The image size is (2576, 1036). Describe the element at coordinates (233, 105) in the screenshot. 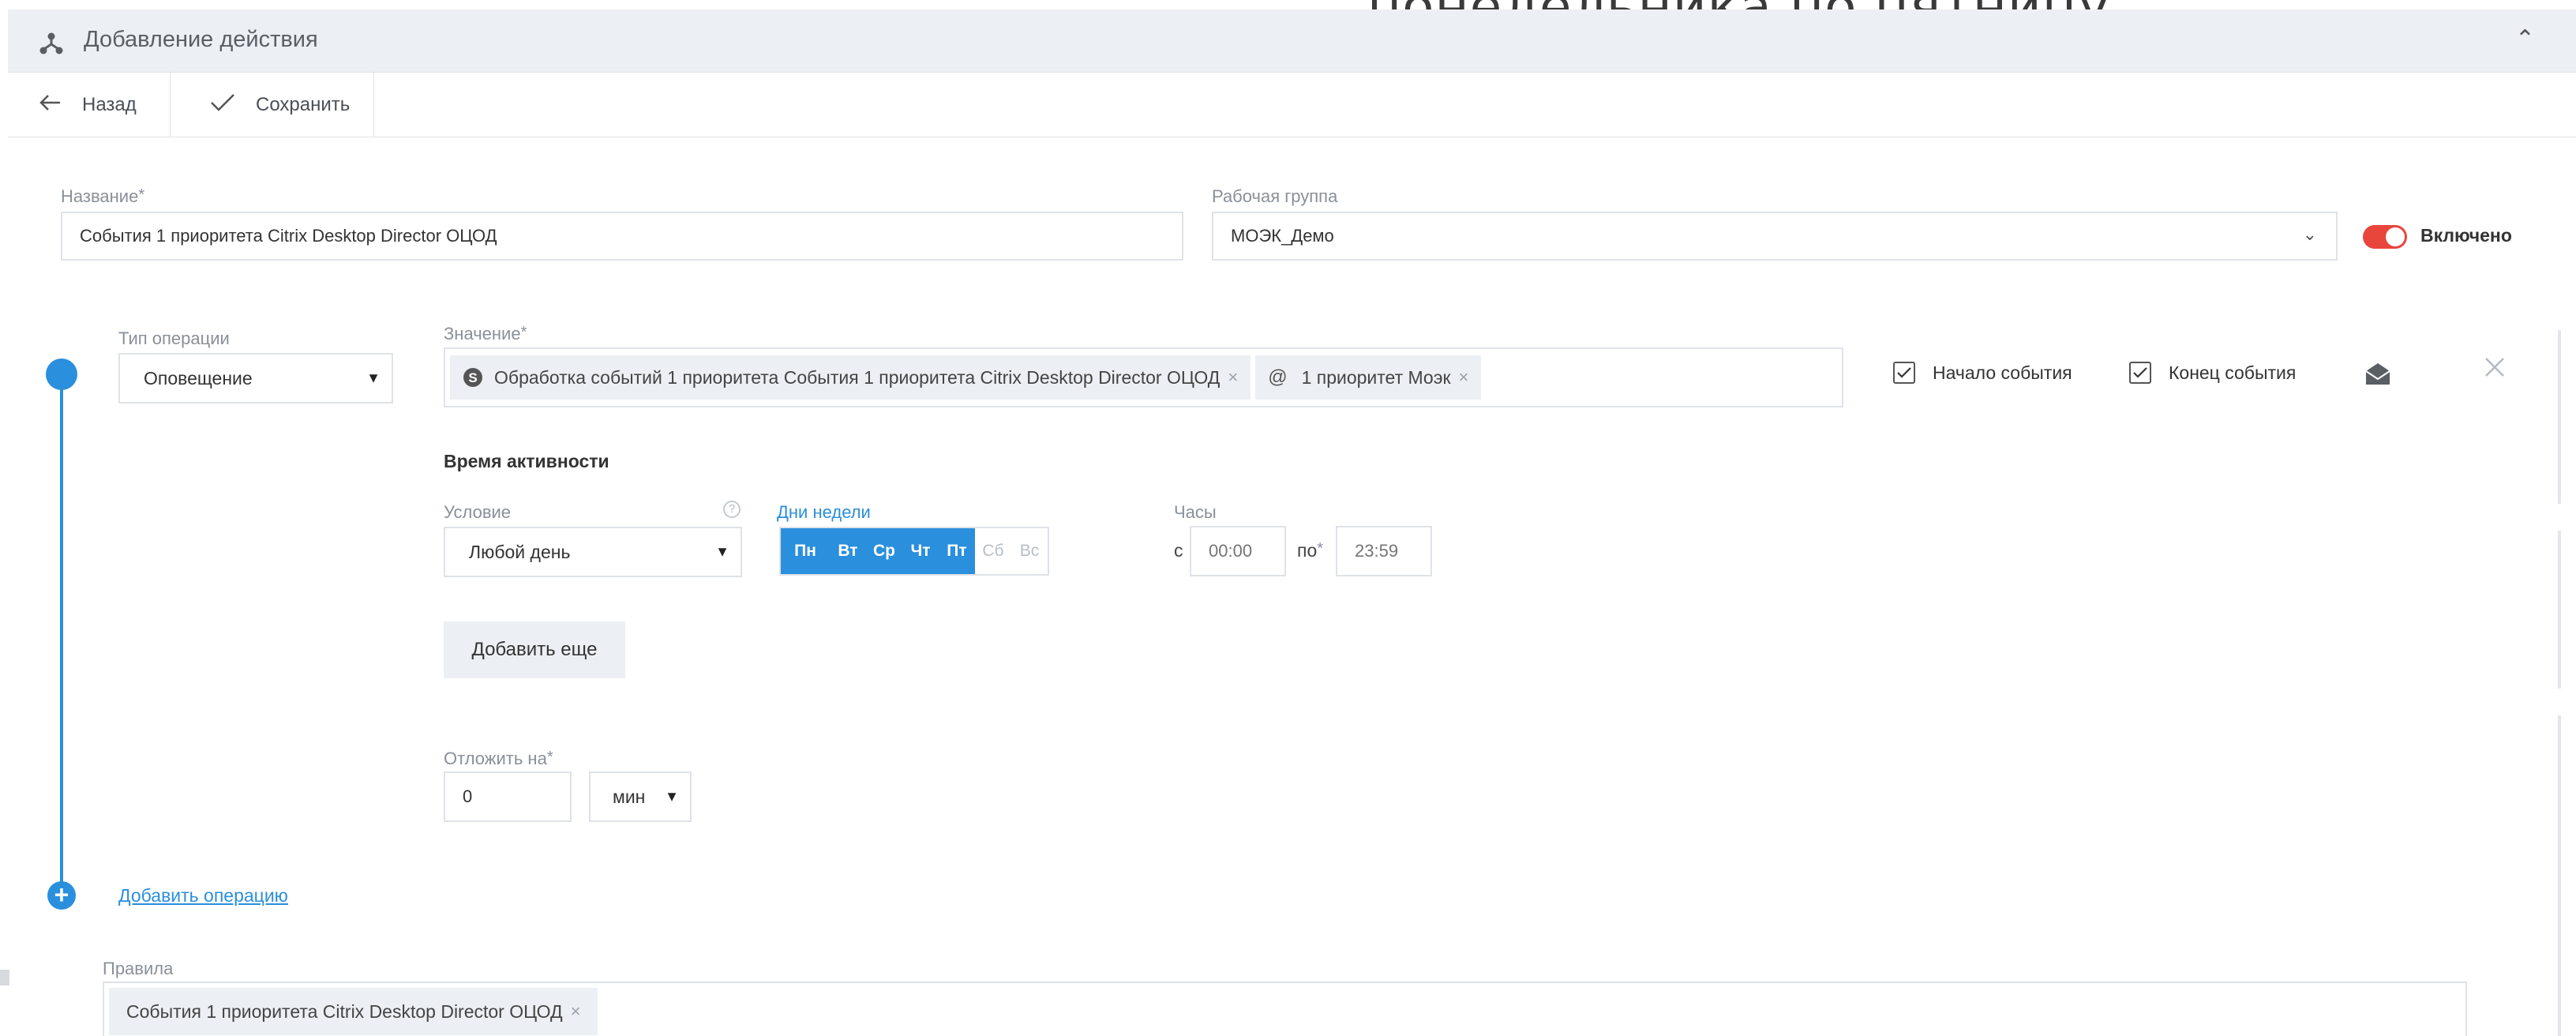

I see `checkmark-icon` at that location.